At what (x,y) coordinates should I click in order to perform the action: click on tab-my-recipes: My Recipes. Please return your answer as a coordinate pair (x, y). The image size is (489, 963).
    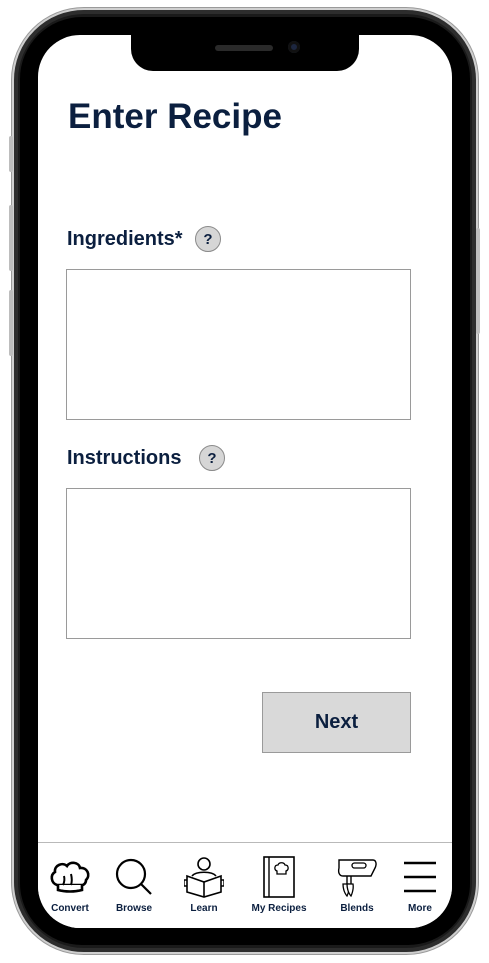
    Looking at the image, I should click on (279, 883).